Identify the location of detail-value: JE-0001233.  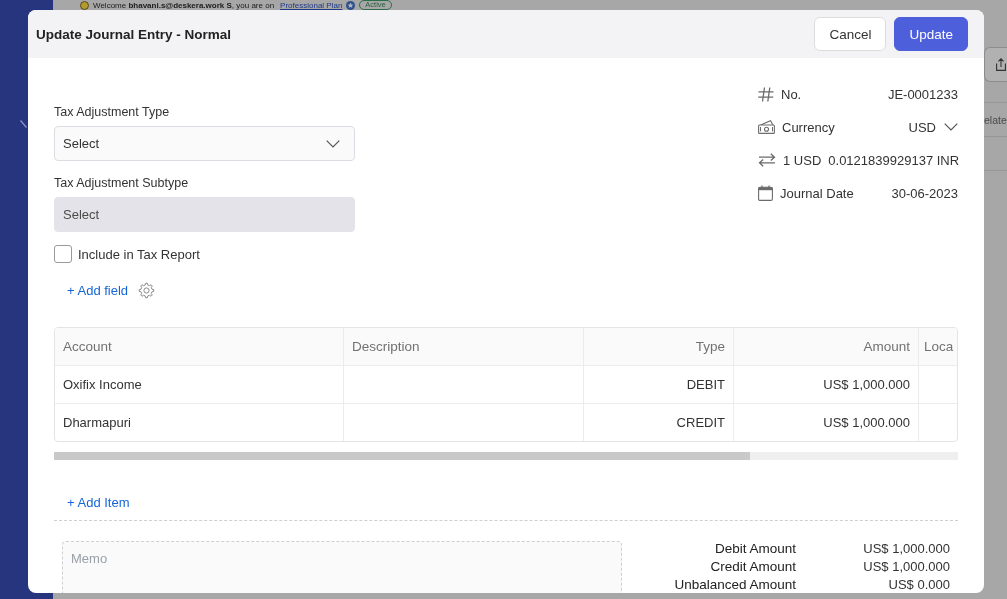
(922, 94).